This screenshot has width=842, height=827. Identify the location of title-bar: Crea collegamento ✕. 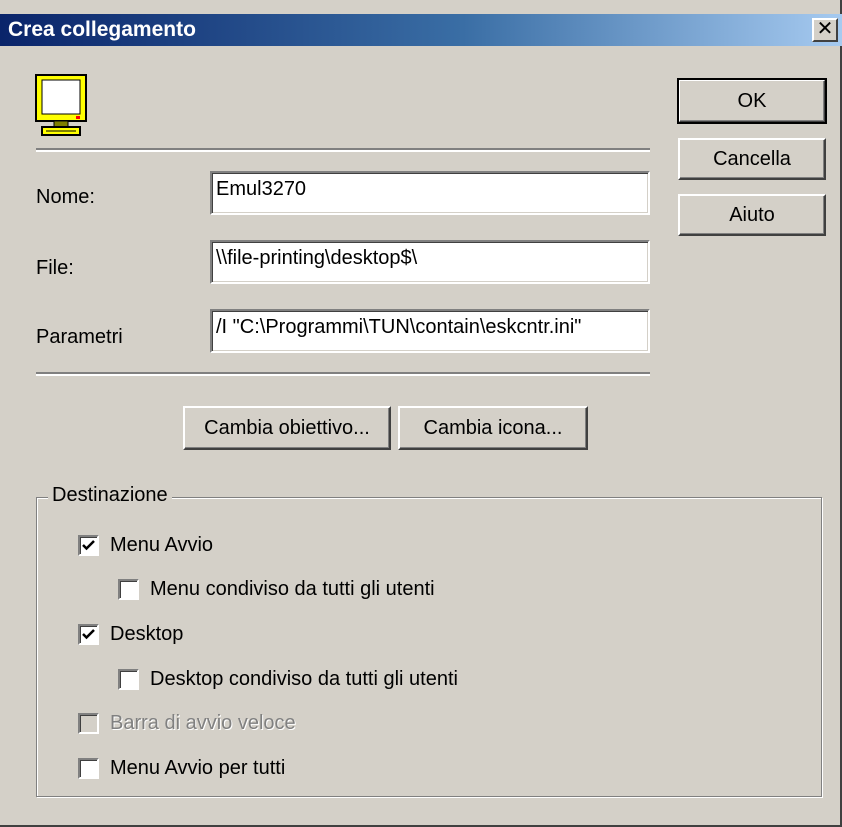
(421, 30).